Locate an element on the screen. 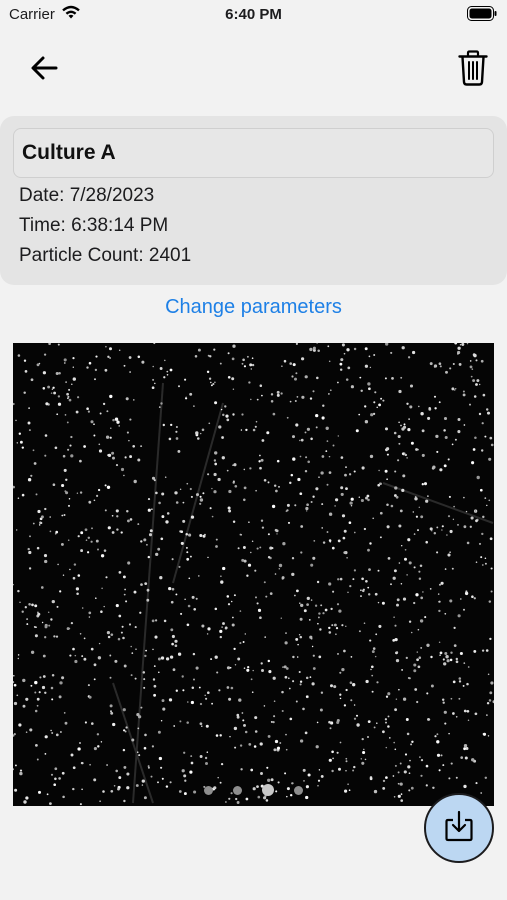 Image resolution: width=507 pixels, height=900 pixels. particle-count-label: Particle Count: 2401 is located at coordinates (105, 255).